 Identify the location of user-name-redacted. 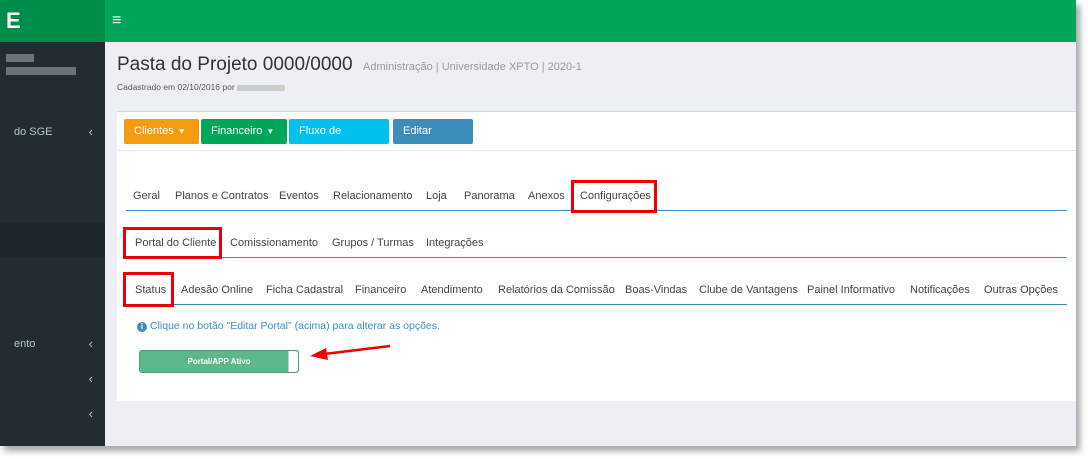
(41, 71).